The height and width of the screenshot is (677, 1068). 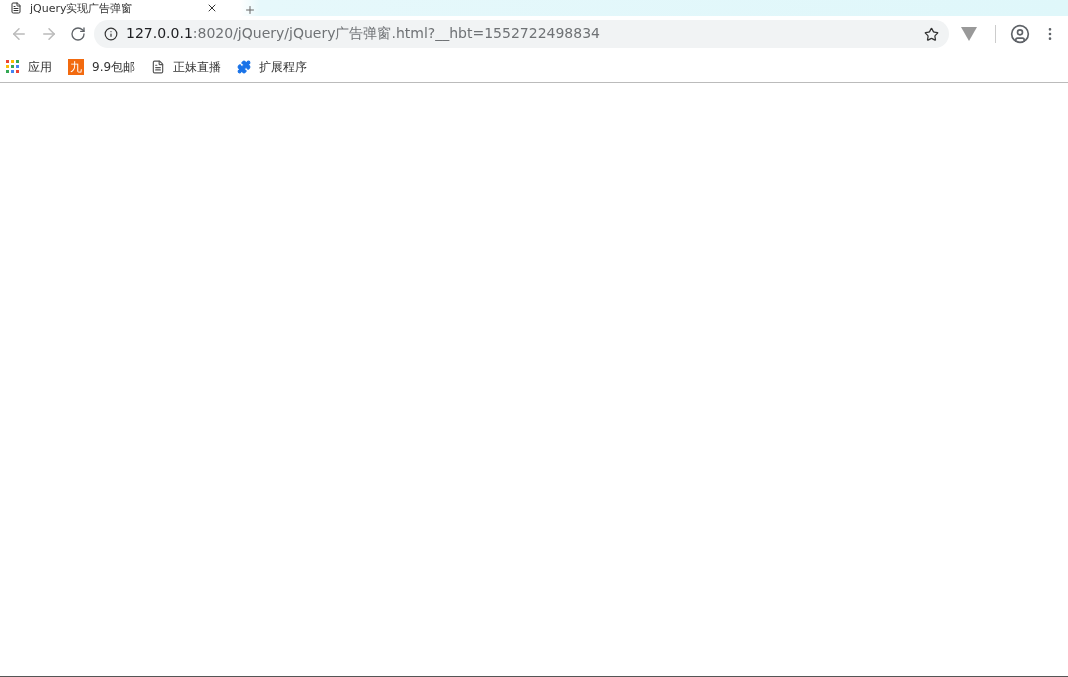 What do you see at coordinates (159, 34) in the screenshot?
I see `url-host: 127.0.0.1` at bounding box center [159, 34].